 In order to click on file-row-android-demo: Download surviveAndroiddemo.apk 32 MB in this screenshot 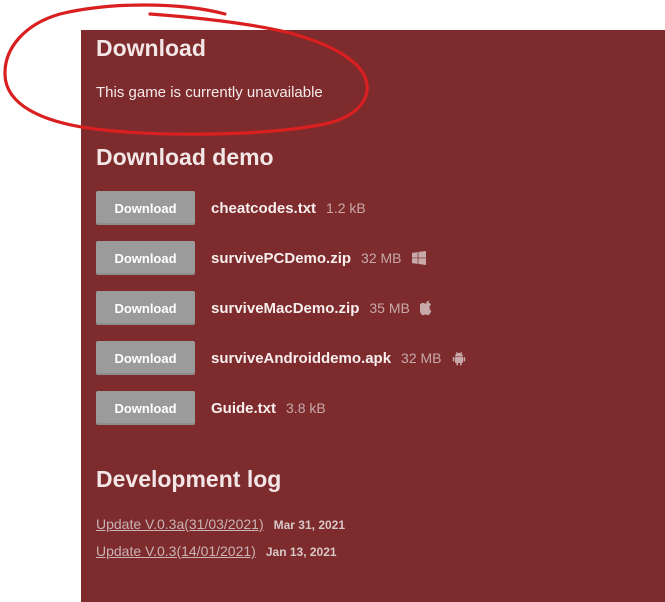, I will do `click(281, 358)`.